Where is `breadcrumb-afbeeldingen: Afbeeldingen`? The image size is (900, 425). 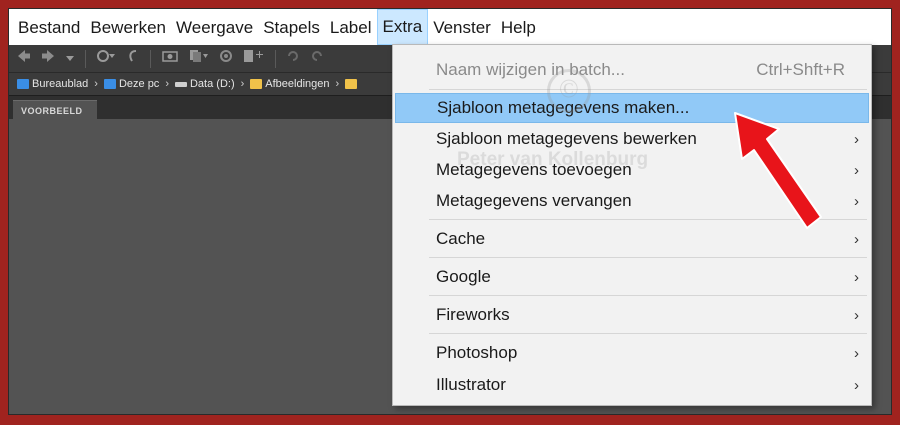
breadcrumb-afbeeldingen: Afbeeldingen is located at coordinates (290, 84).